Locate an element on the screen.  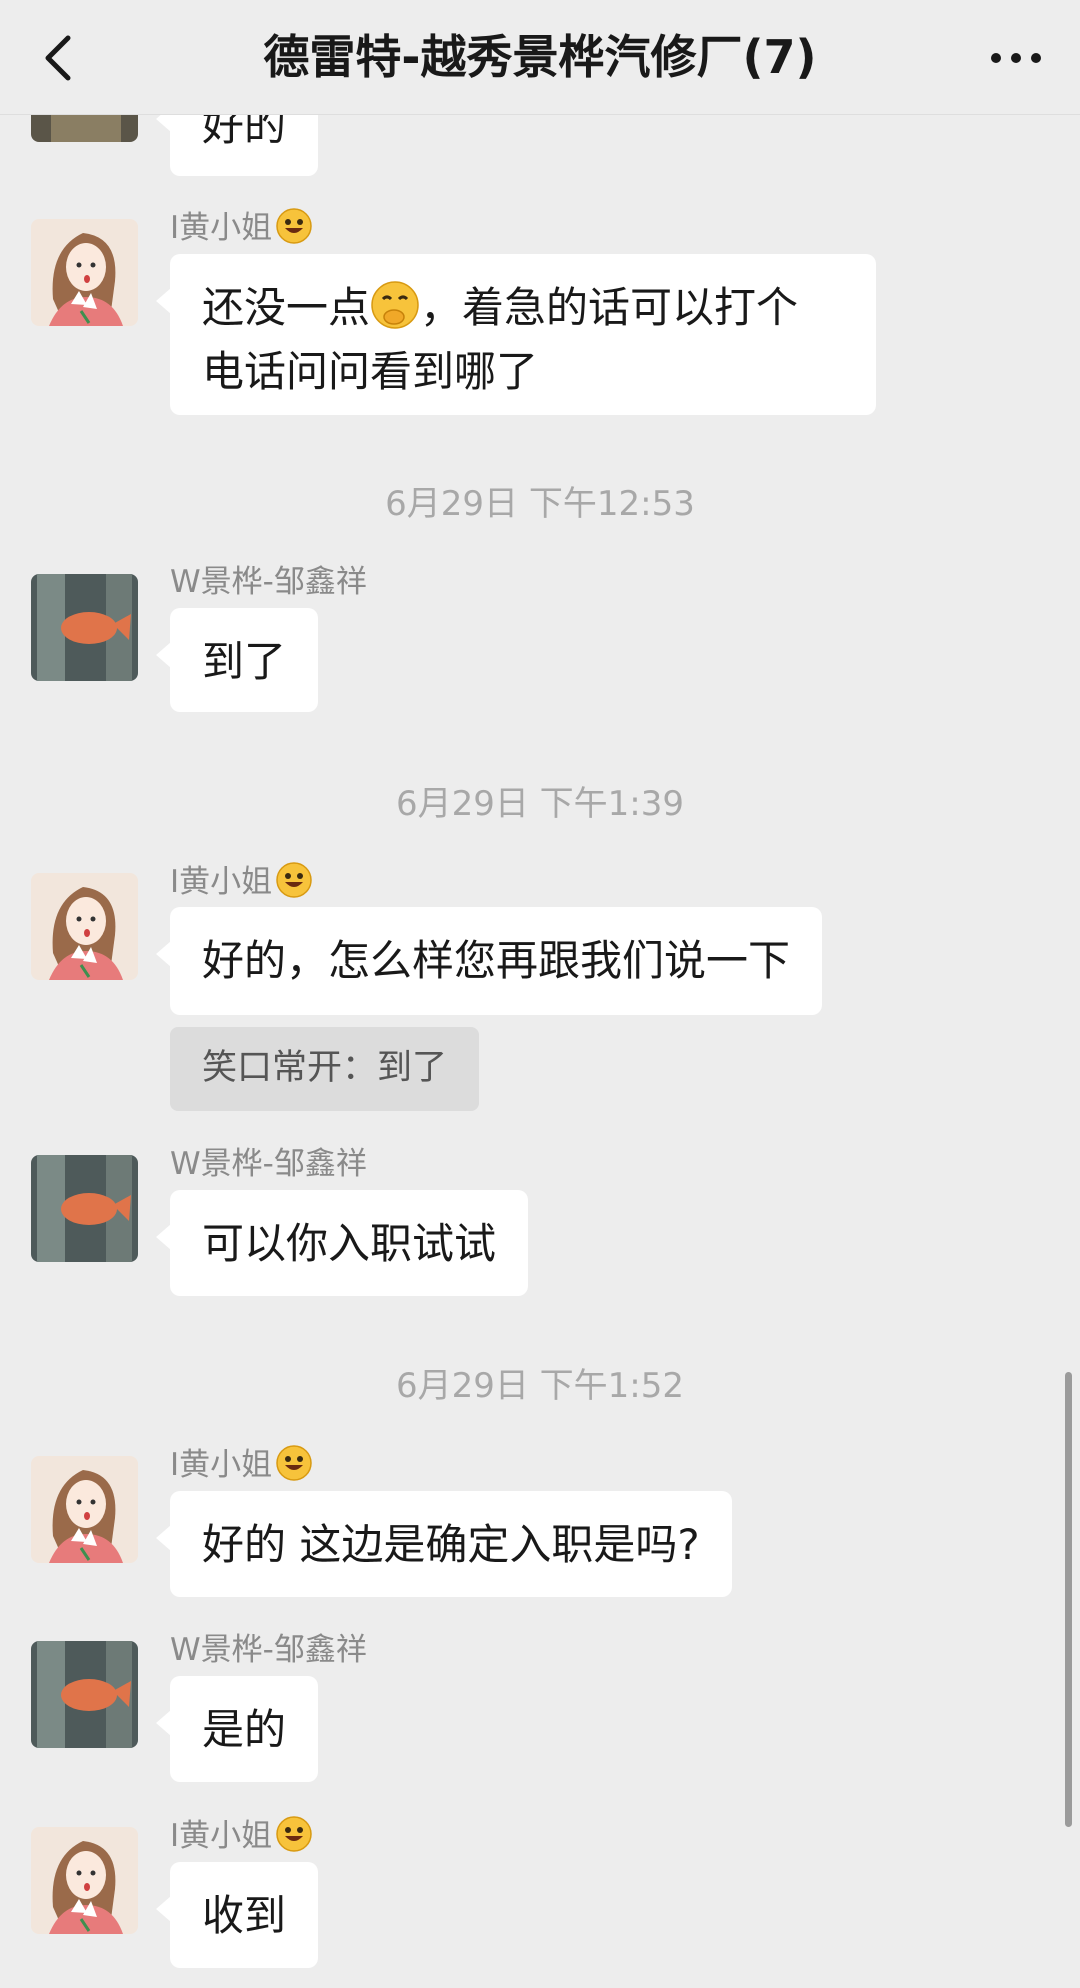
chat-header: 德雷特-越秀景桦汽修厂(7) is located at coordinates (540, 57).